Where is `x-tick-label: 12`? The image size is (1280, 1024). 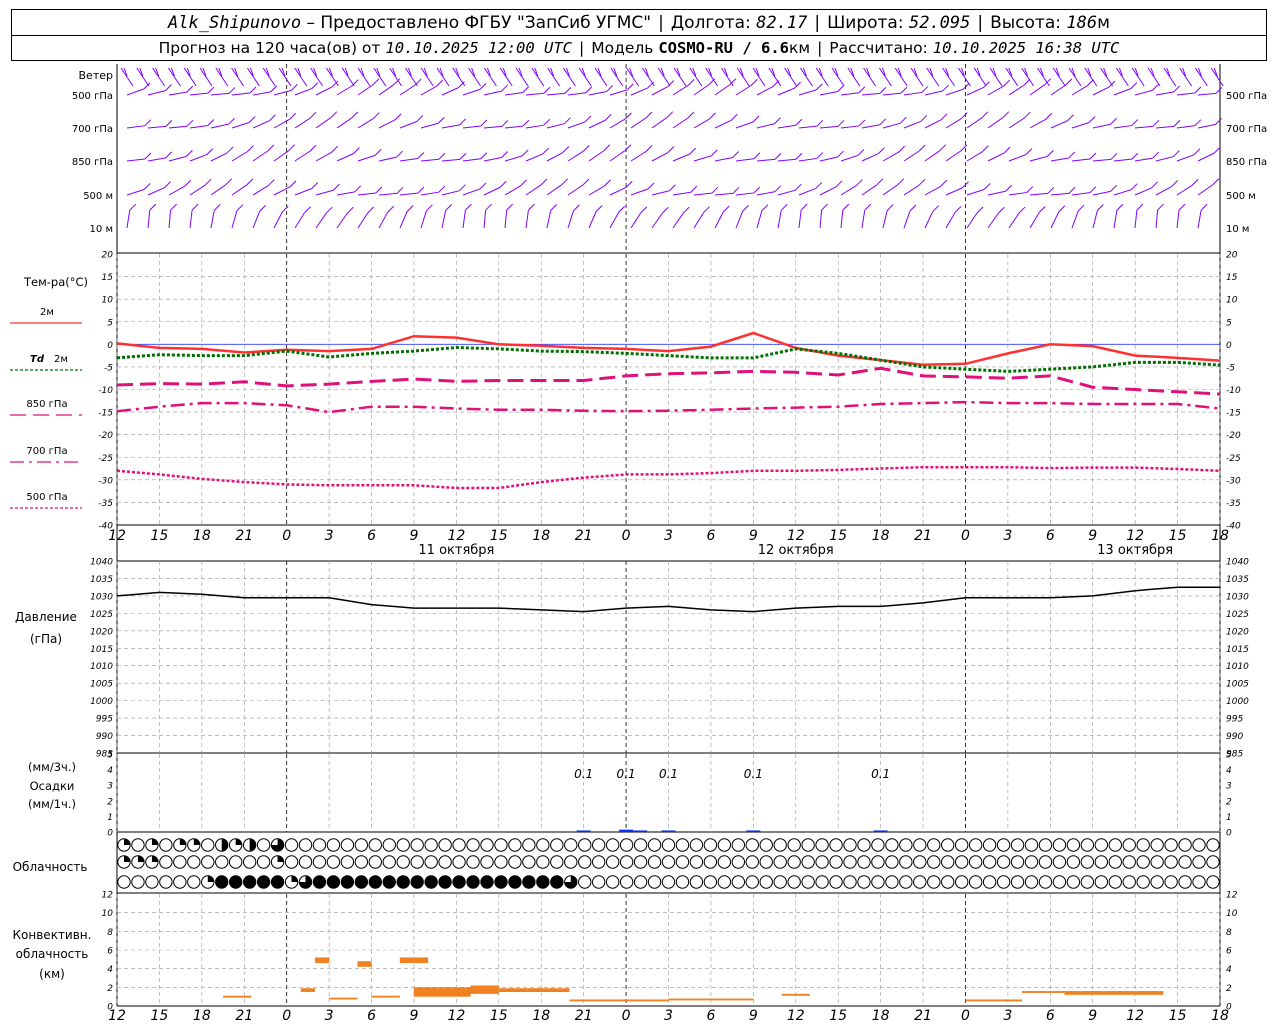 x-tick-label: 12 is located at coordinates (1135, 536).